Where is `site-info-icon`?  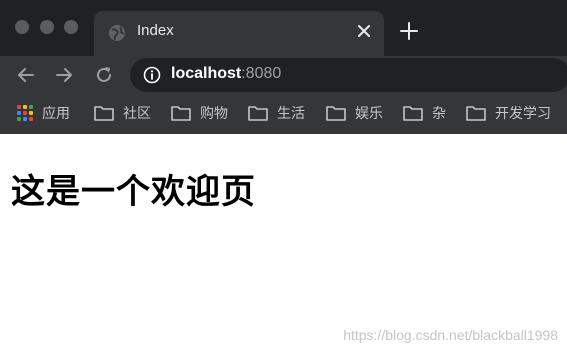
site-info-icon is located at coordinates (152, 75).